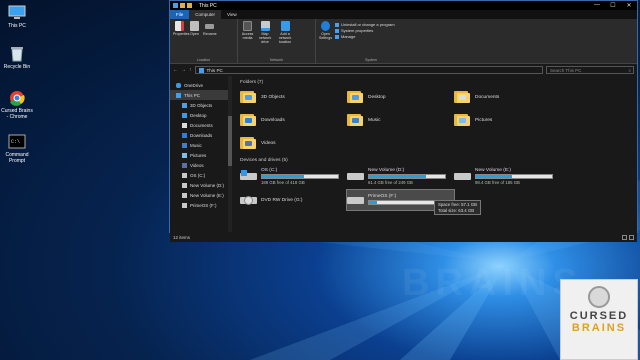 The image size is (640, 360). I want to click on drive-label: New Volume (E:), so click(493, 170).